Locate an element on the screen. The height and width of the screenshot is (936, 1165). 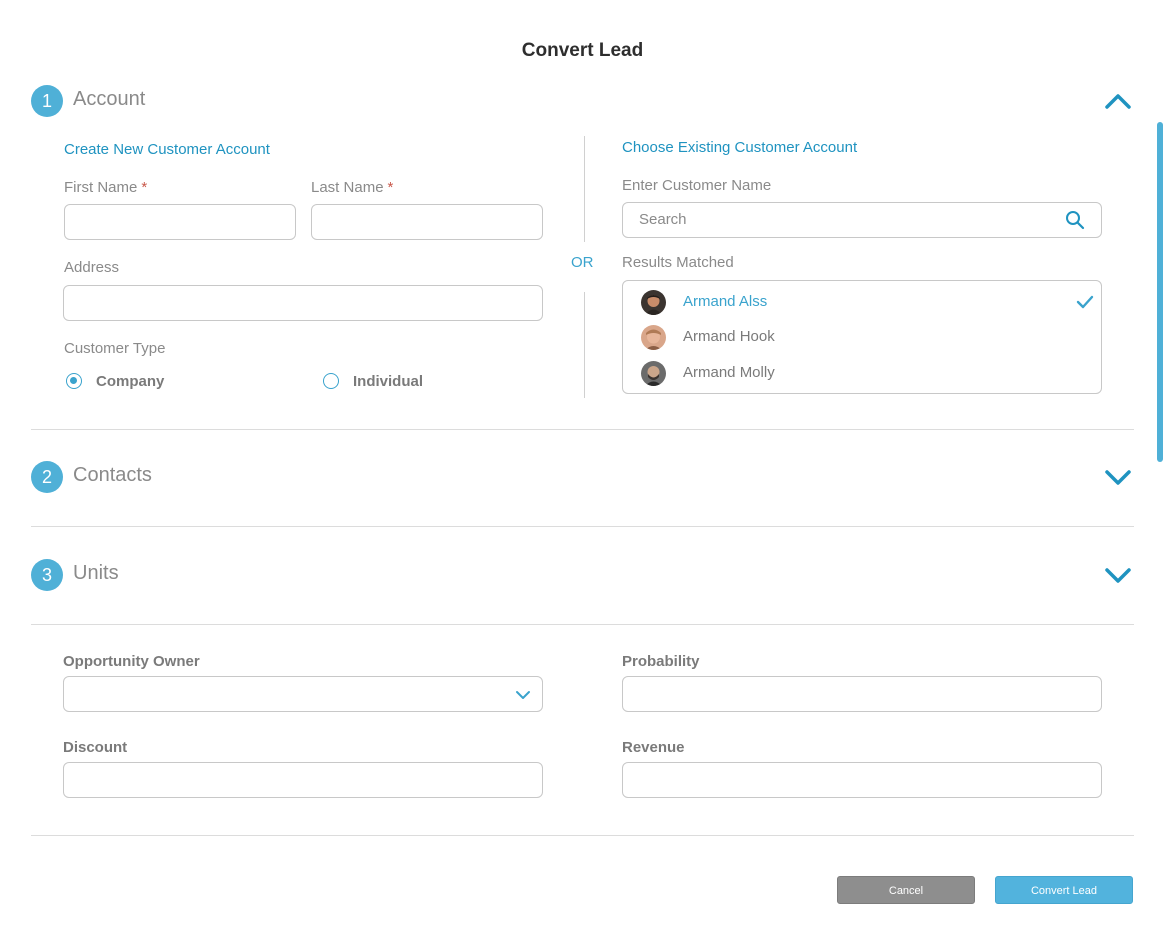
step-number: 2 is located at coordinates (47, 477).